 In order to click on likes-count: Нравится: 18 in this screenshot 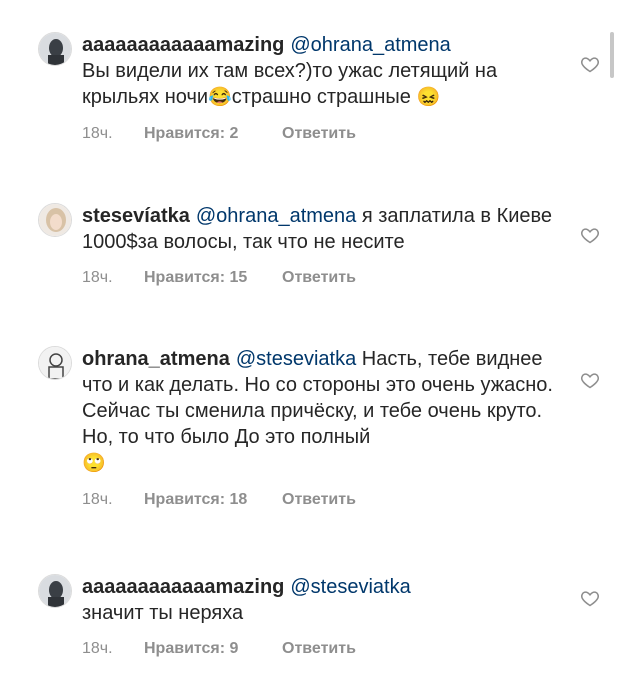, I will do `click(213, 500)`.